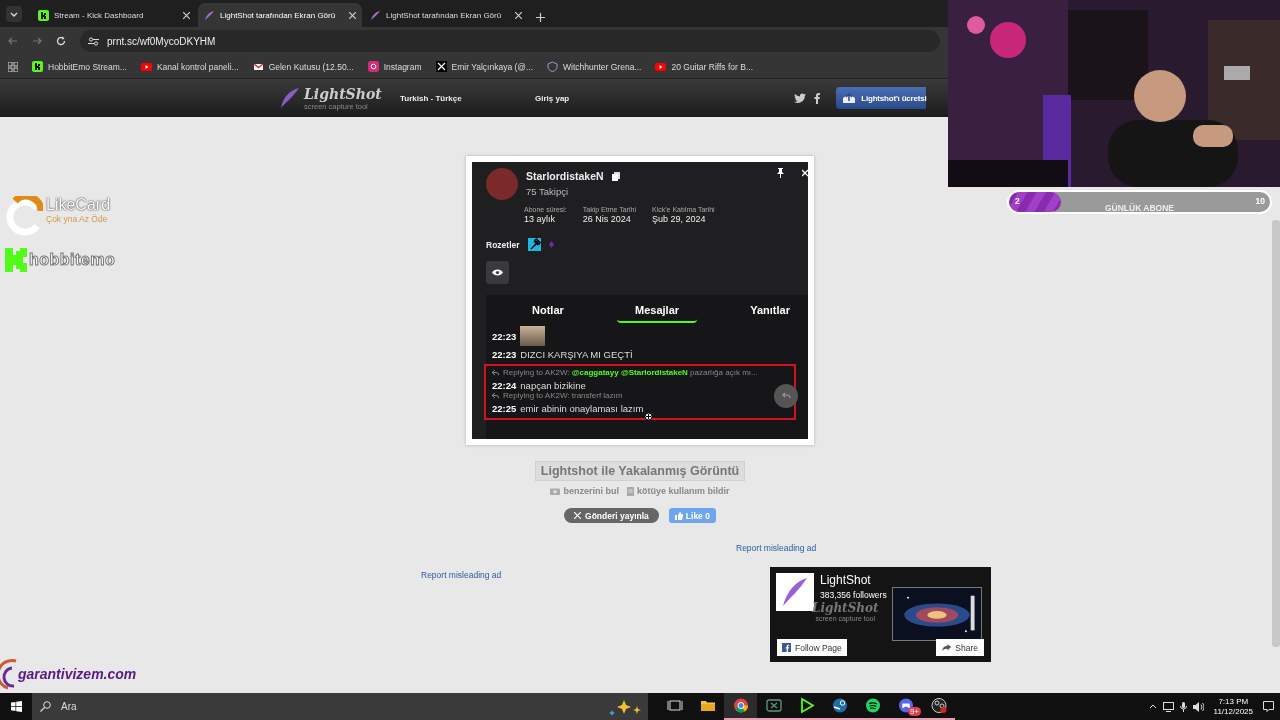  What do you see at coordinates (114, 15) in the screenshot?
I see `browser-tab: Stream - Kick Dashboard` at bounding box center [114, 15].